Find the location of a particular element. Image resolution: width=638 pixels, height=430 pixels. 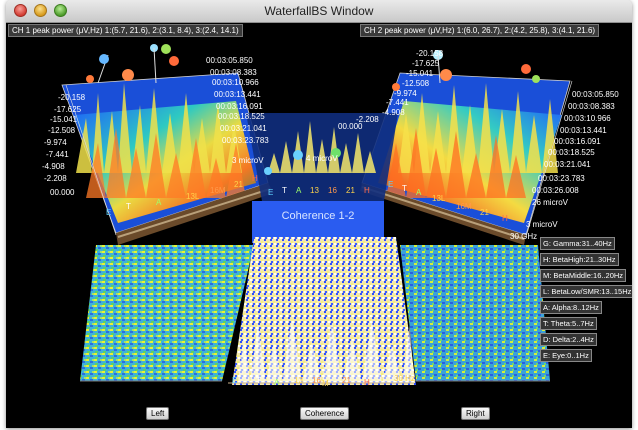

center-band-label: T is located at coordinates (284, 190).